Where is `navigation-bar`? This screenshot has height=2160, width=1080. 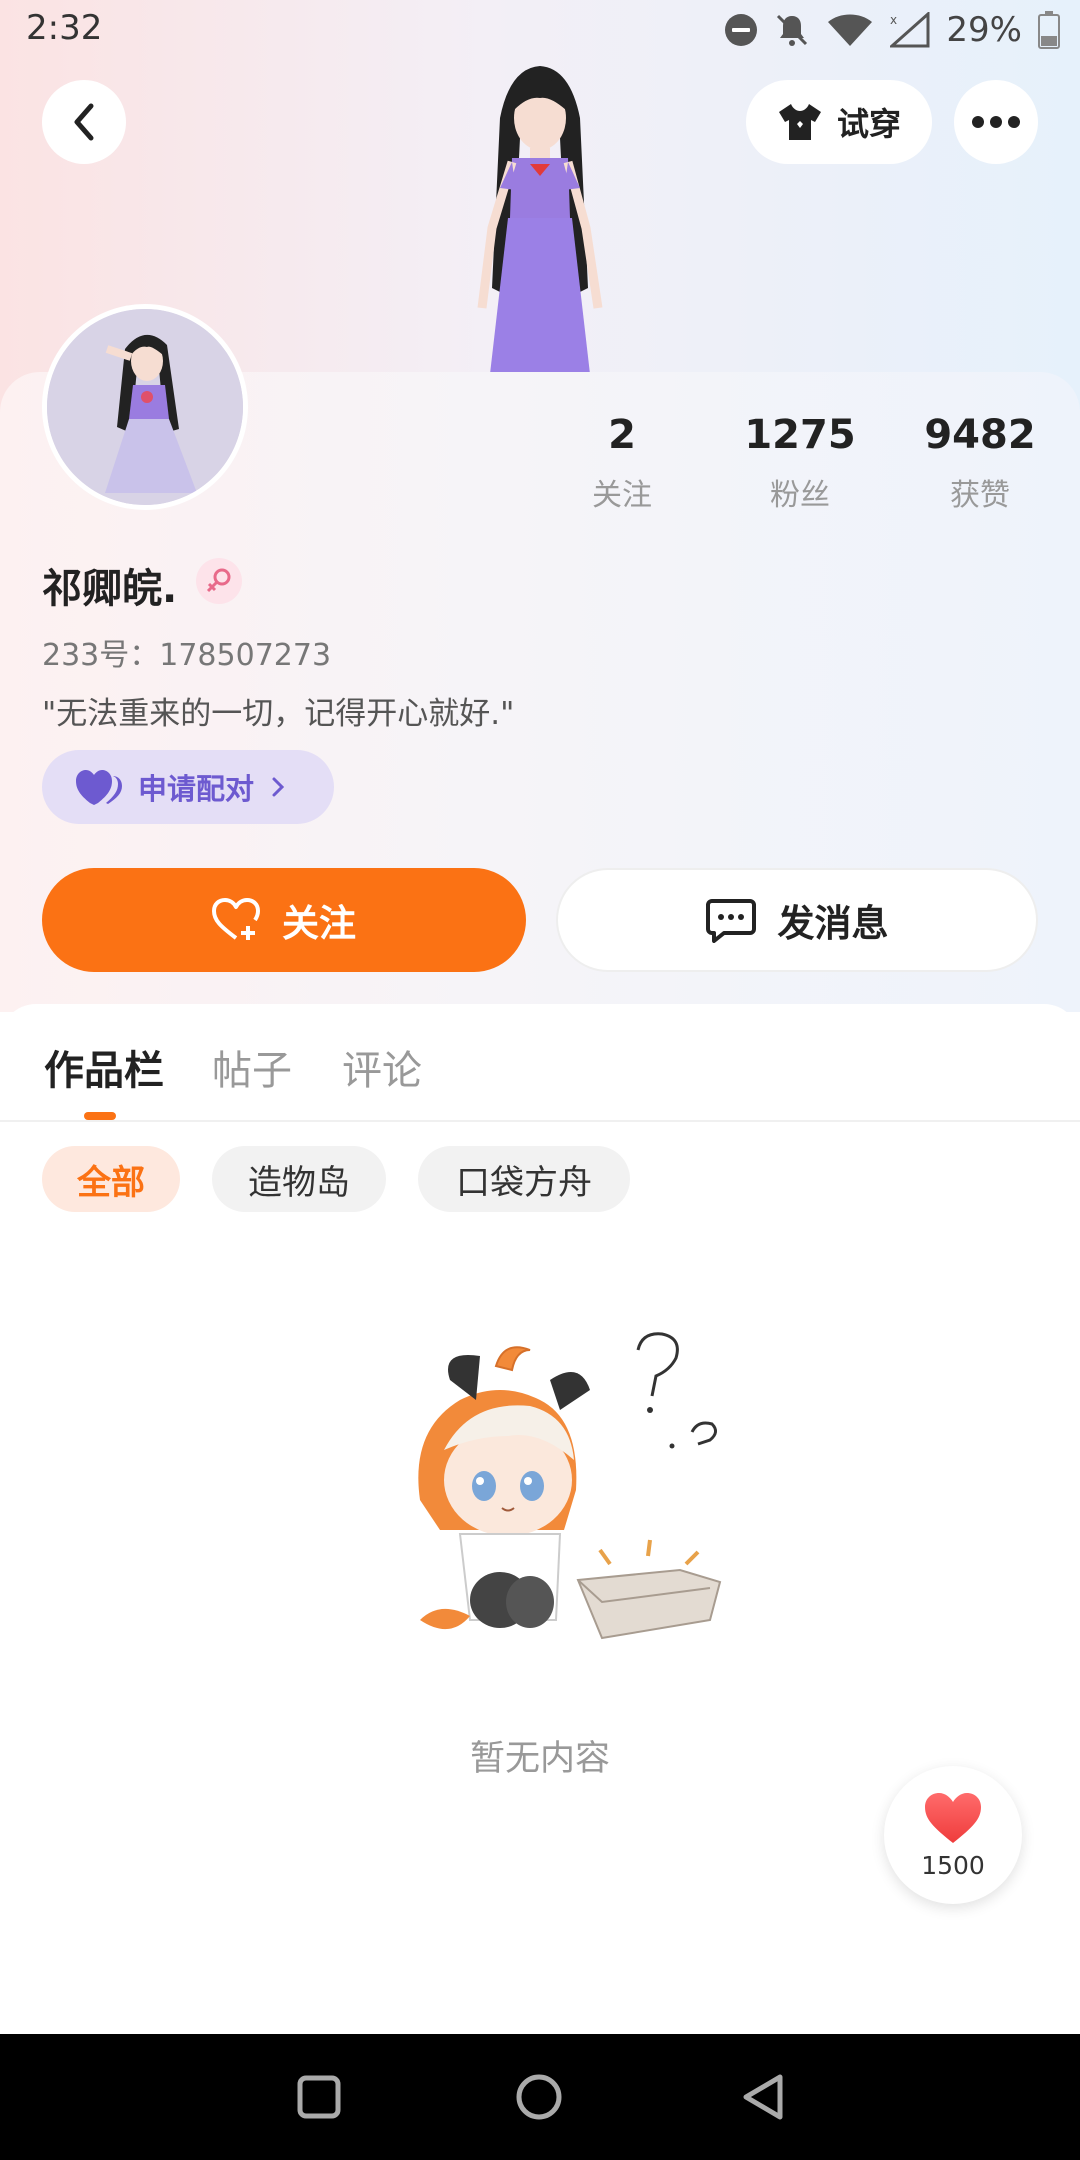 navigation-bar is located at coordinates (540, 2097).